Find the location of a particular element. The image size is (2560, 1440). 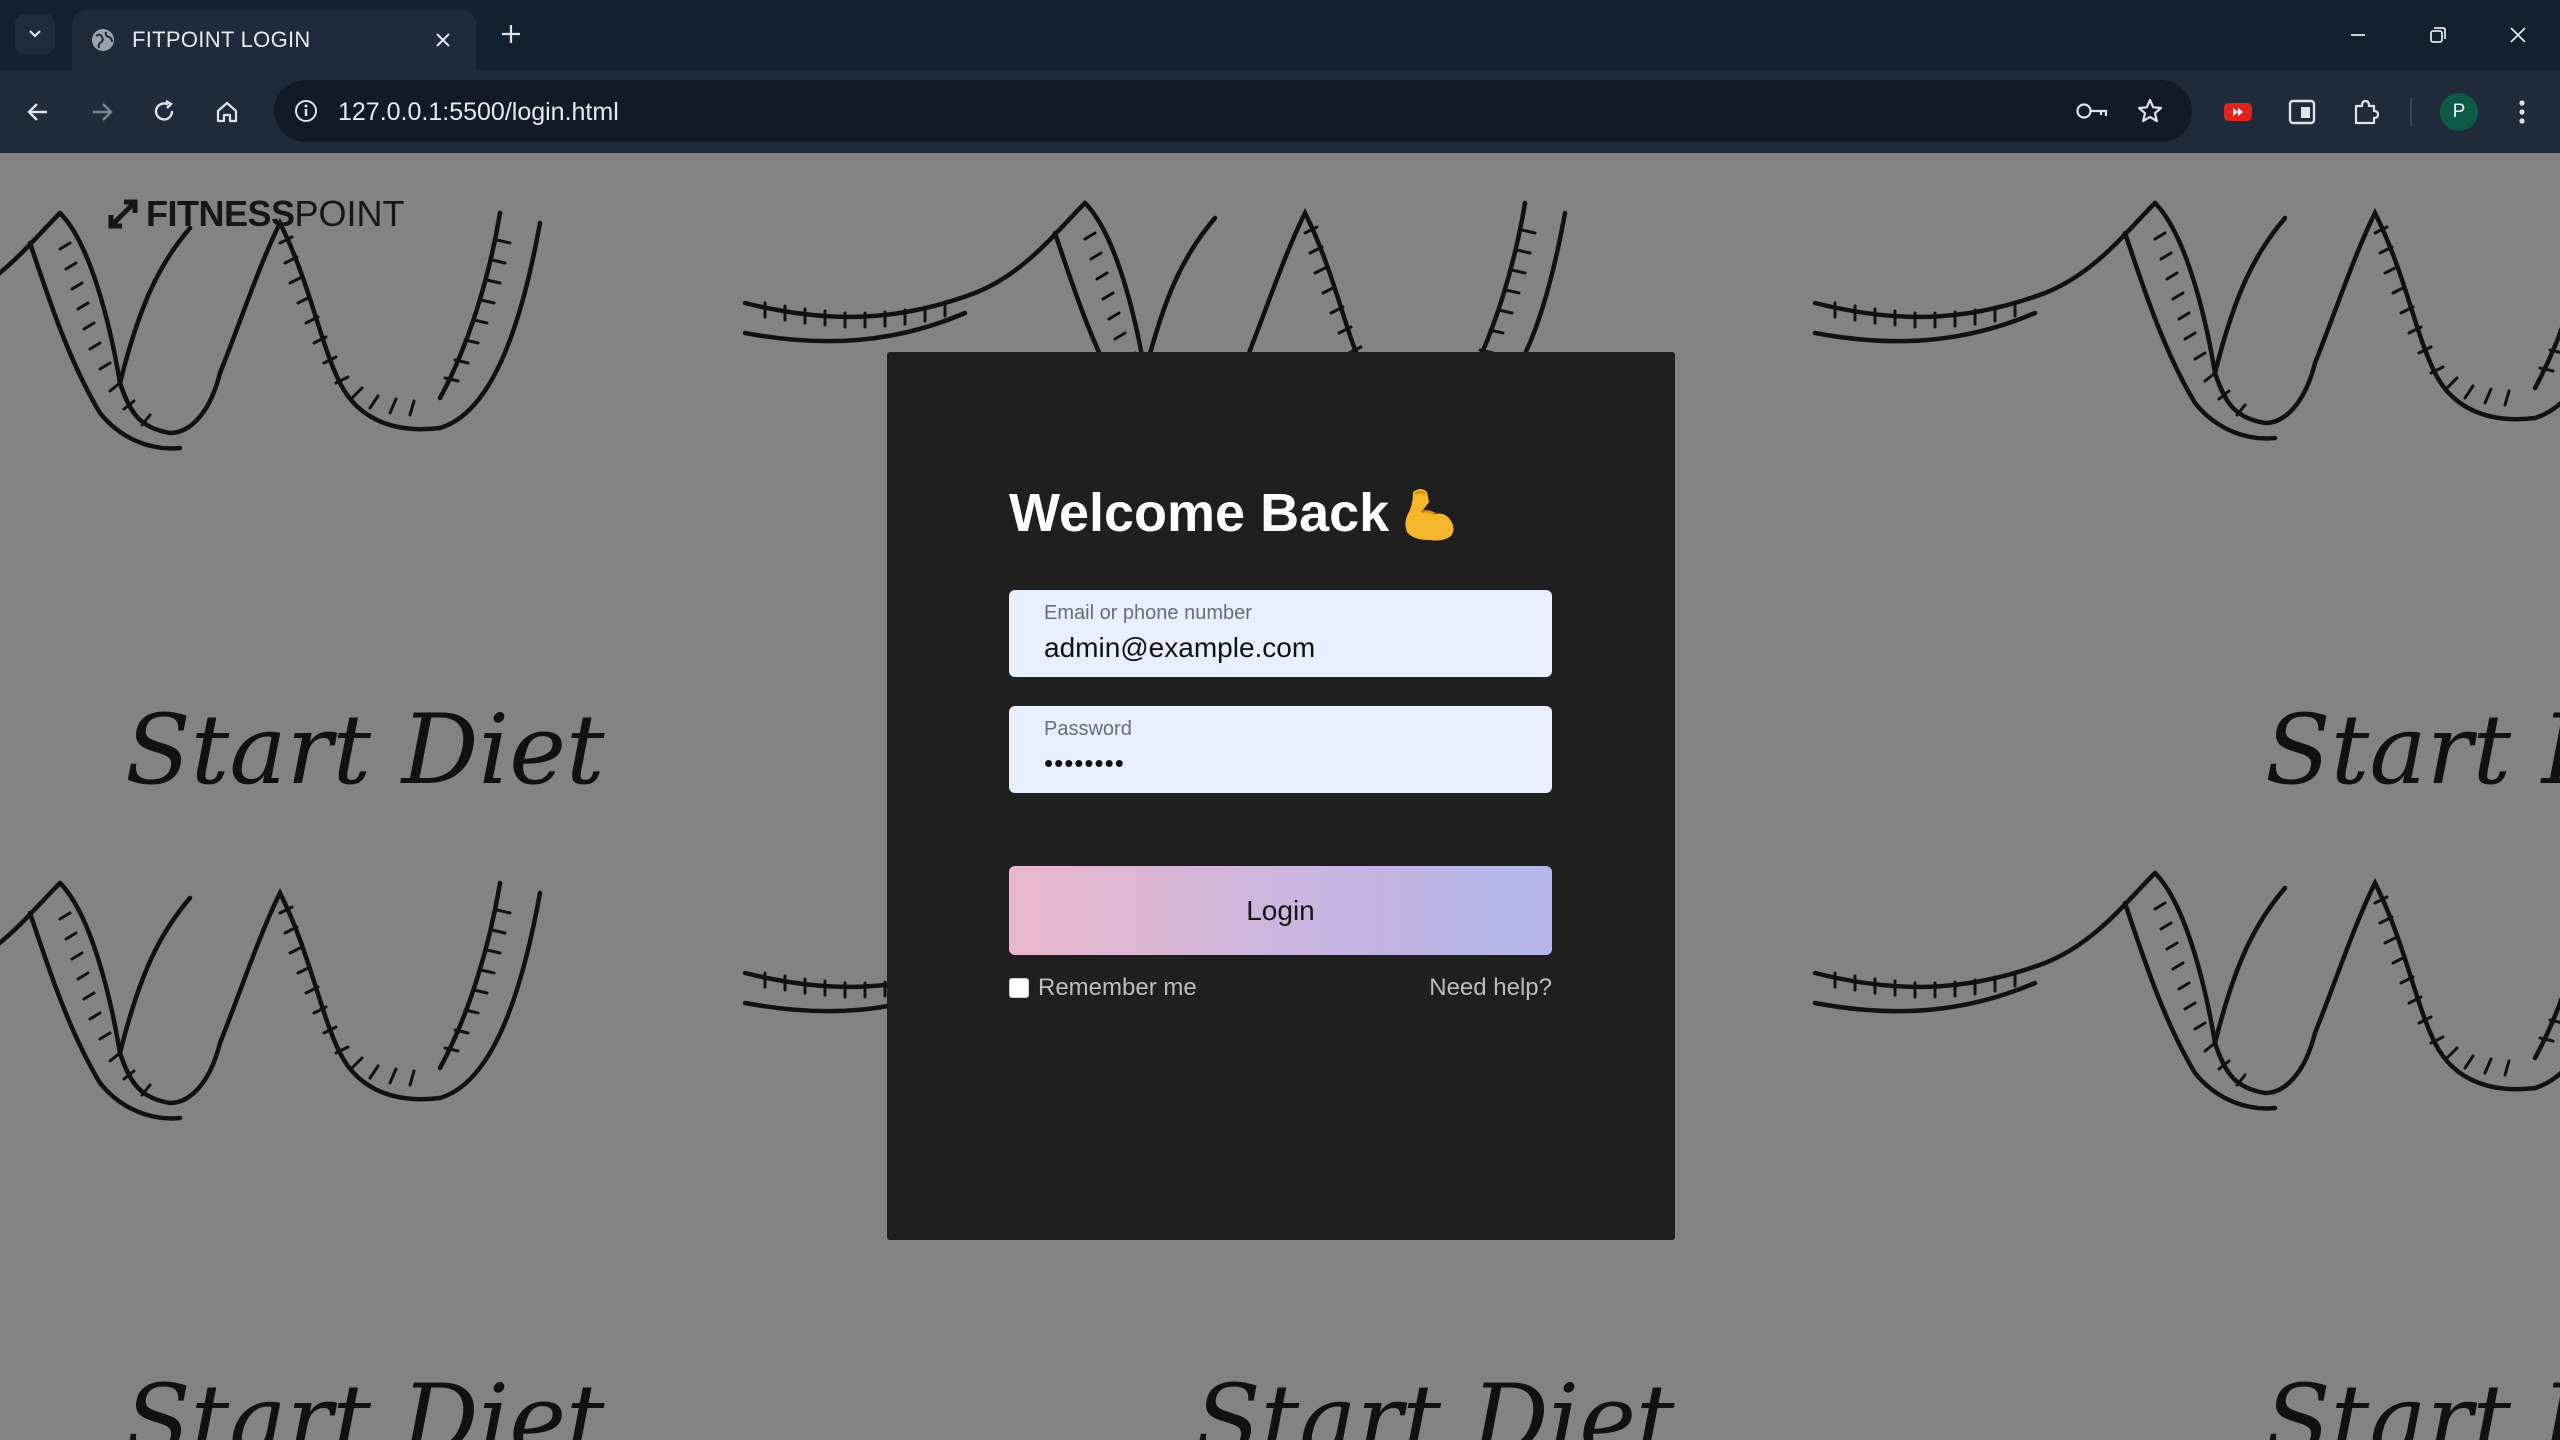

remember-me: Remember me is located at coordinates (1103, 988).